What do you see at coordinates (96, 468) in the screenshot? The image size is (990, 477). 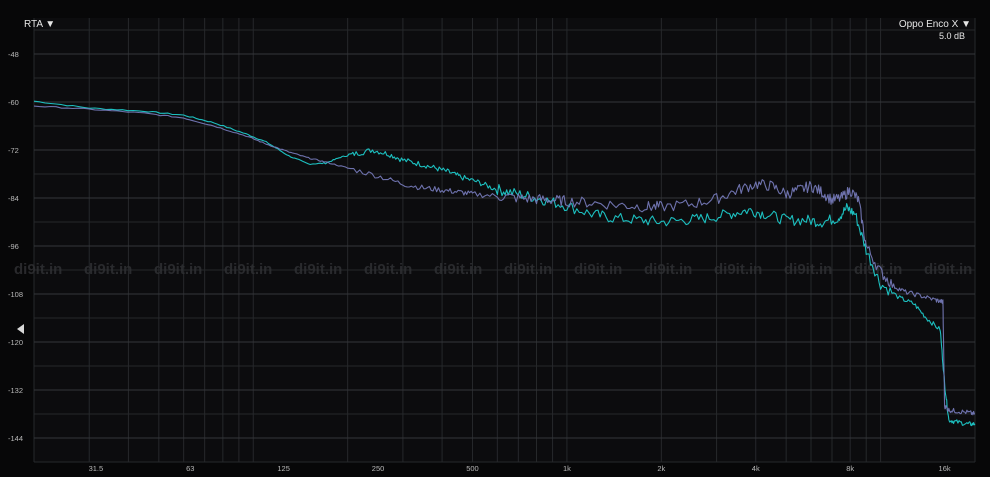 I see `x-tick-label: 31.5` at bounding box center [96, 468].